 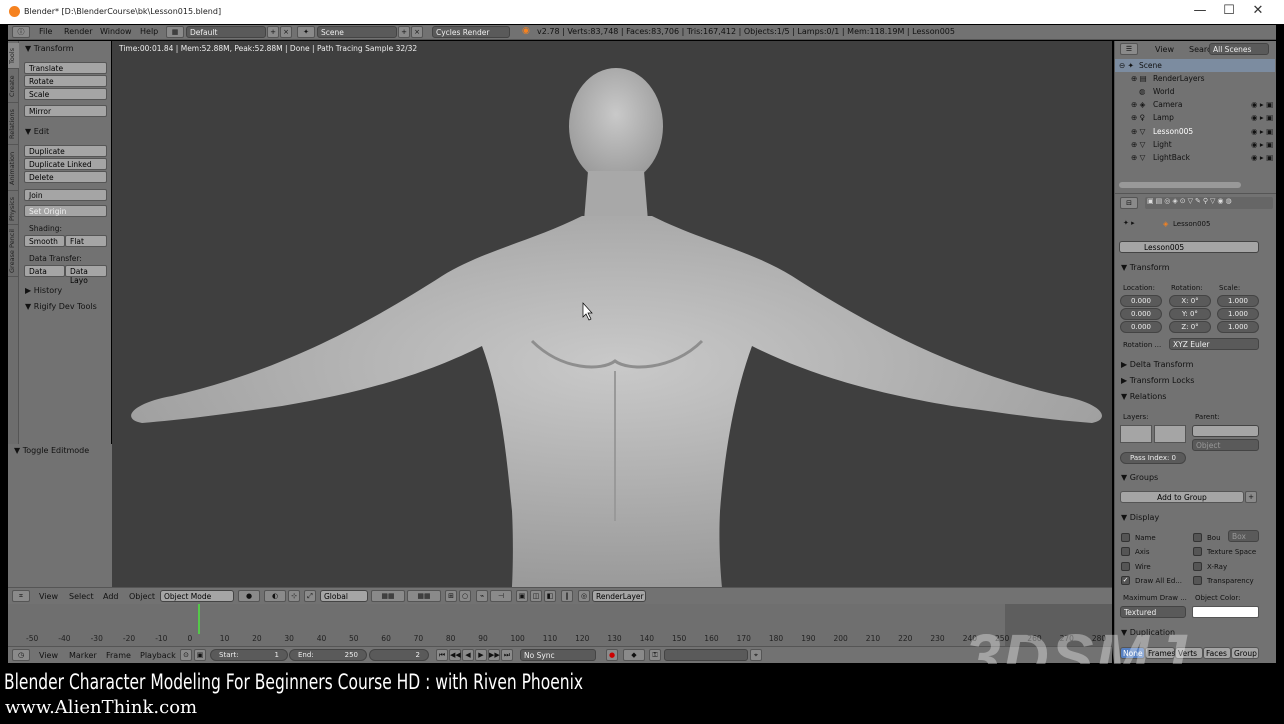 What do you see at coordinates (1182, 497) in the screenshot?
I see `add-to-group-button: Add to Group` at bounding box center [1182, 497].